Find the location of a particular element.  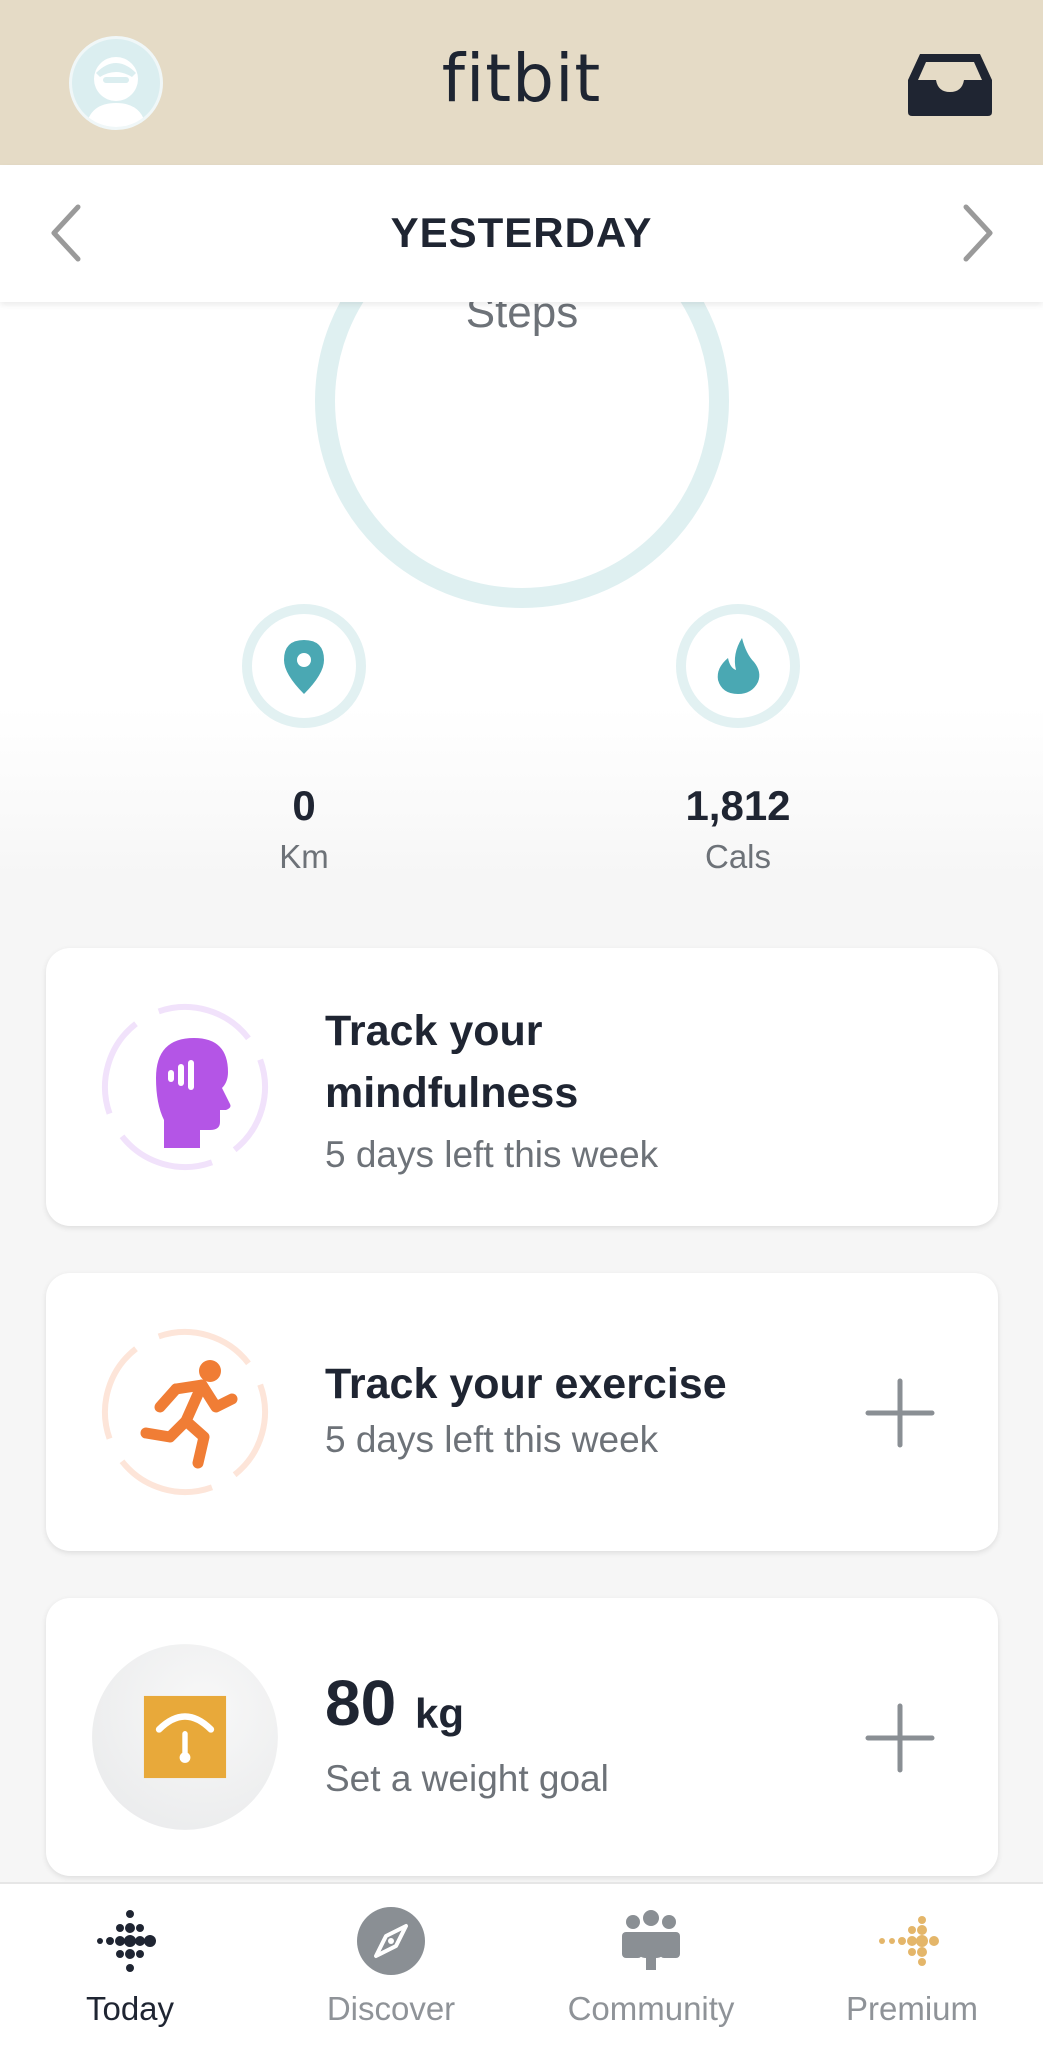

date-label: YESTERDAY is located at coordinates (521, 232).